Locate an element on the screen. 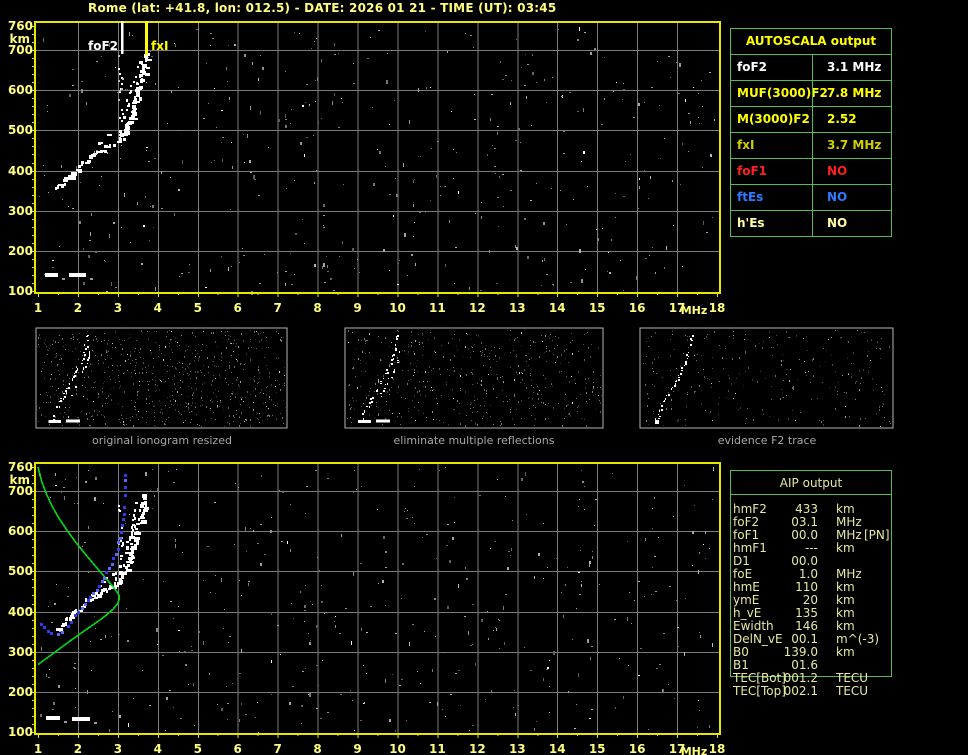  autoscala-row-value: 3.7 MHz is located at coordinates (851, 145).